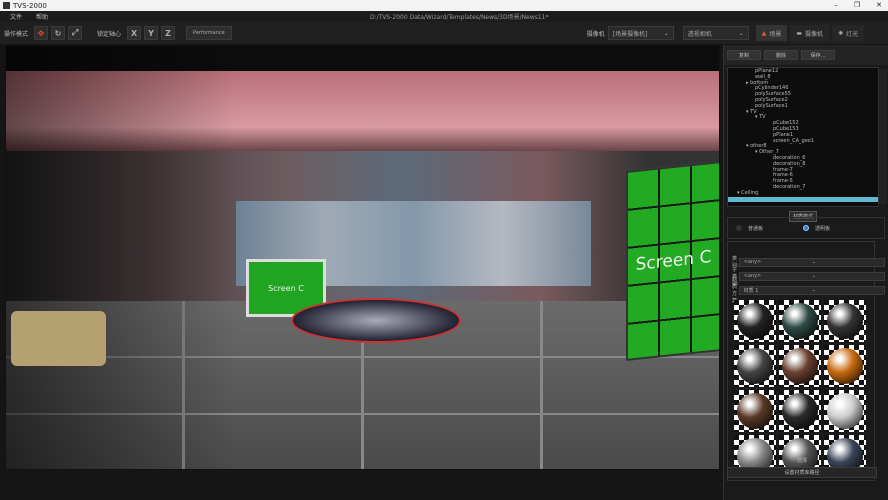  I want to click on tree-scrollbar, so click(883, 136).